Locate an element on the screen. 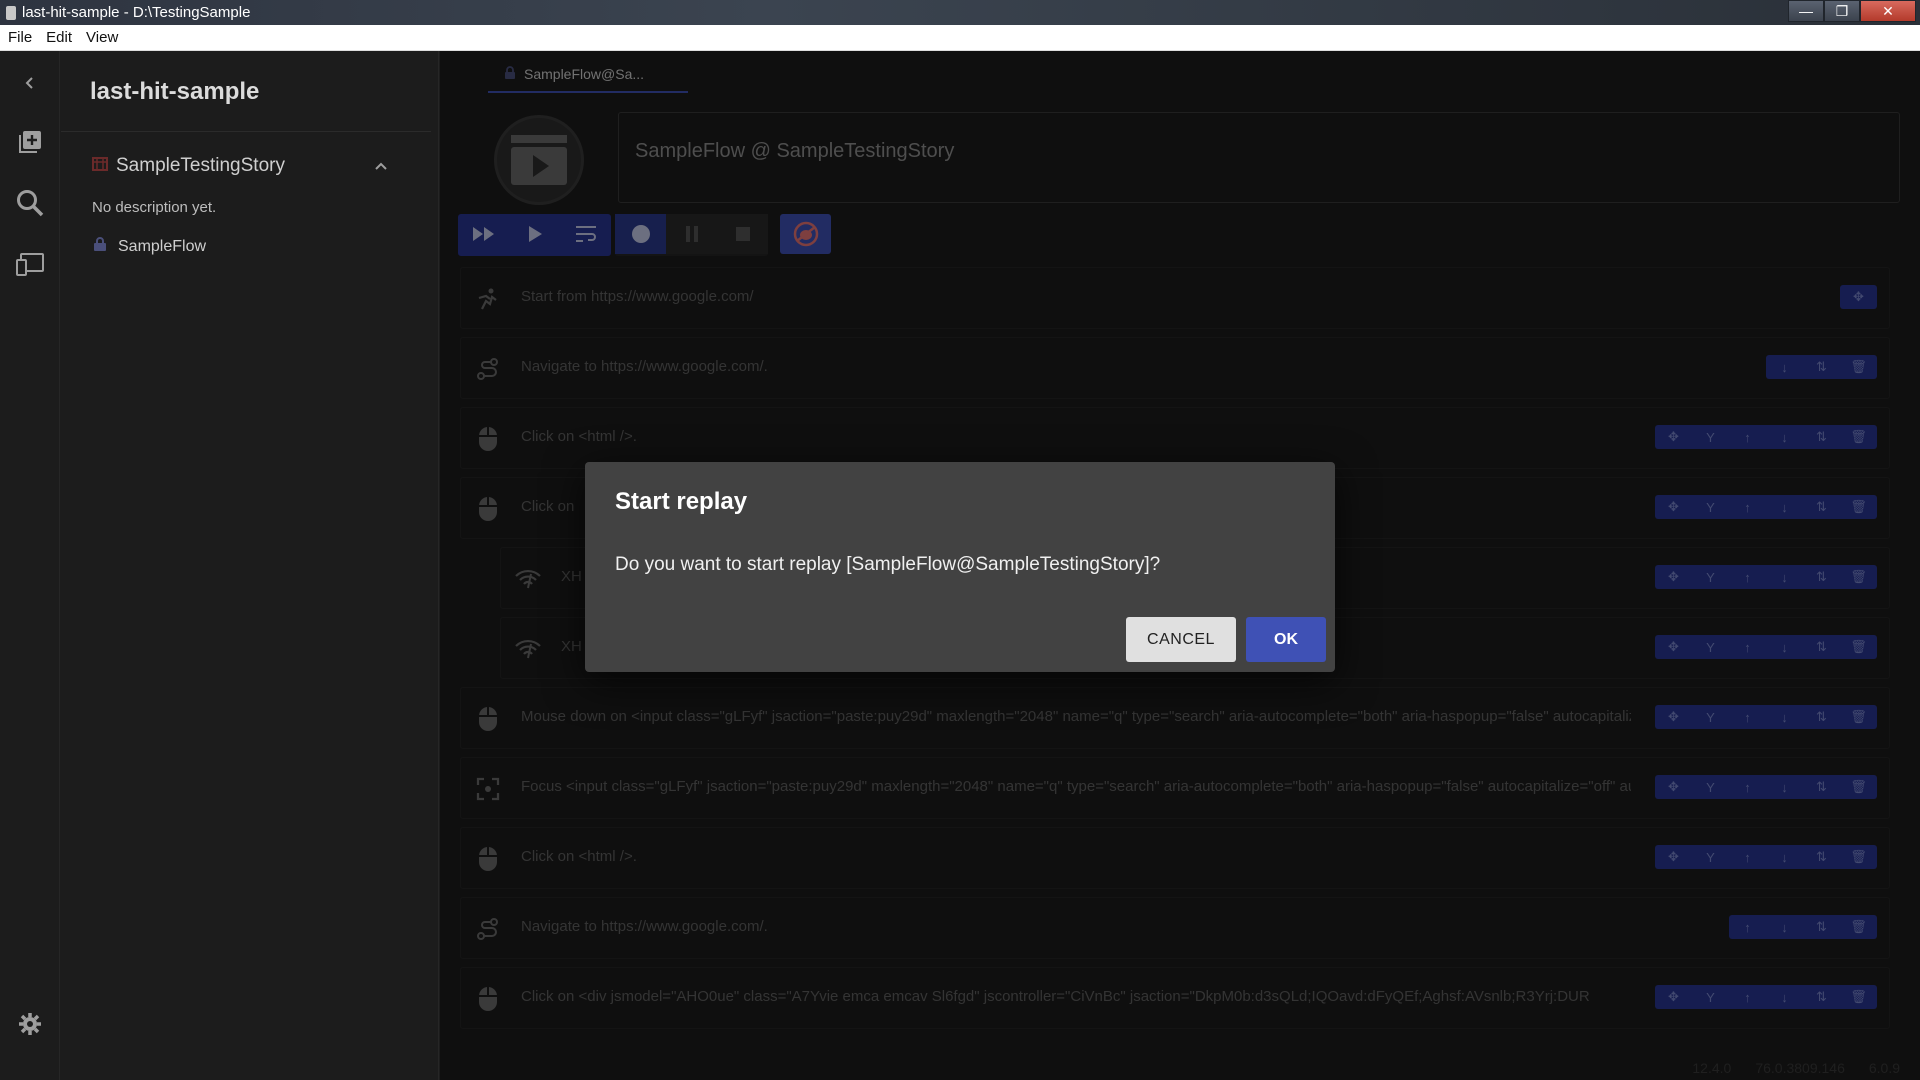 The width and height of the screenshot is (1920, 1080). window-title-bar: last-hit-sample - D:\TestingSample — ❐ ✕ is located at coordinates (960, 12).